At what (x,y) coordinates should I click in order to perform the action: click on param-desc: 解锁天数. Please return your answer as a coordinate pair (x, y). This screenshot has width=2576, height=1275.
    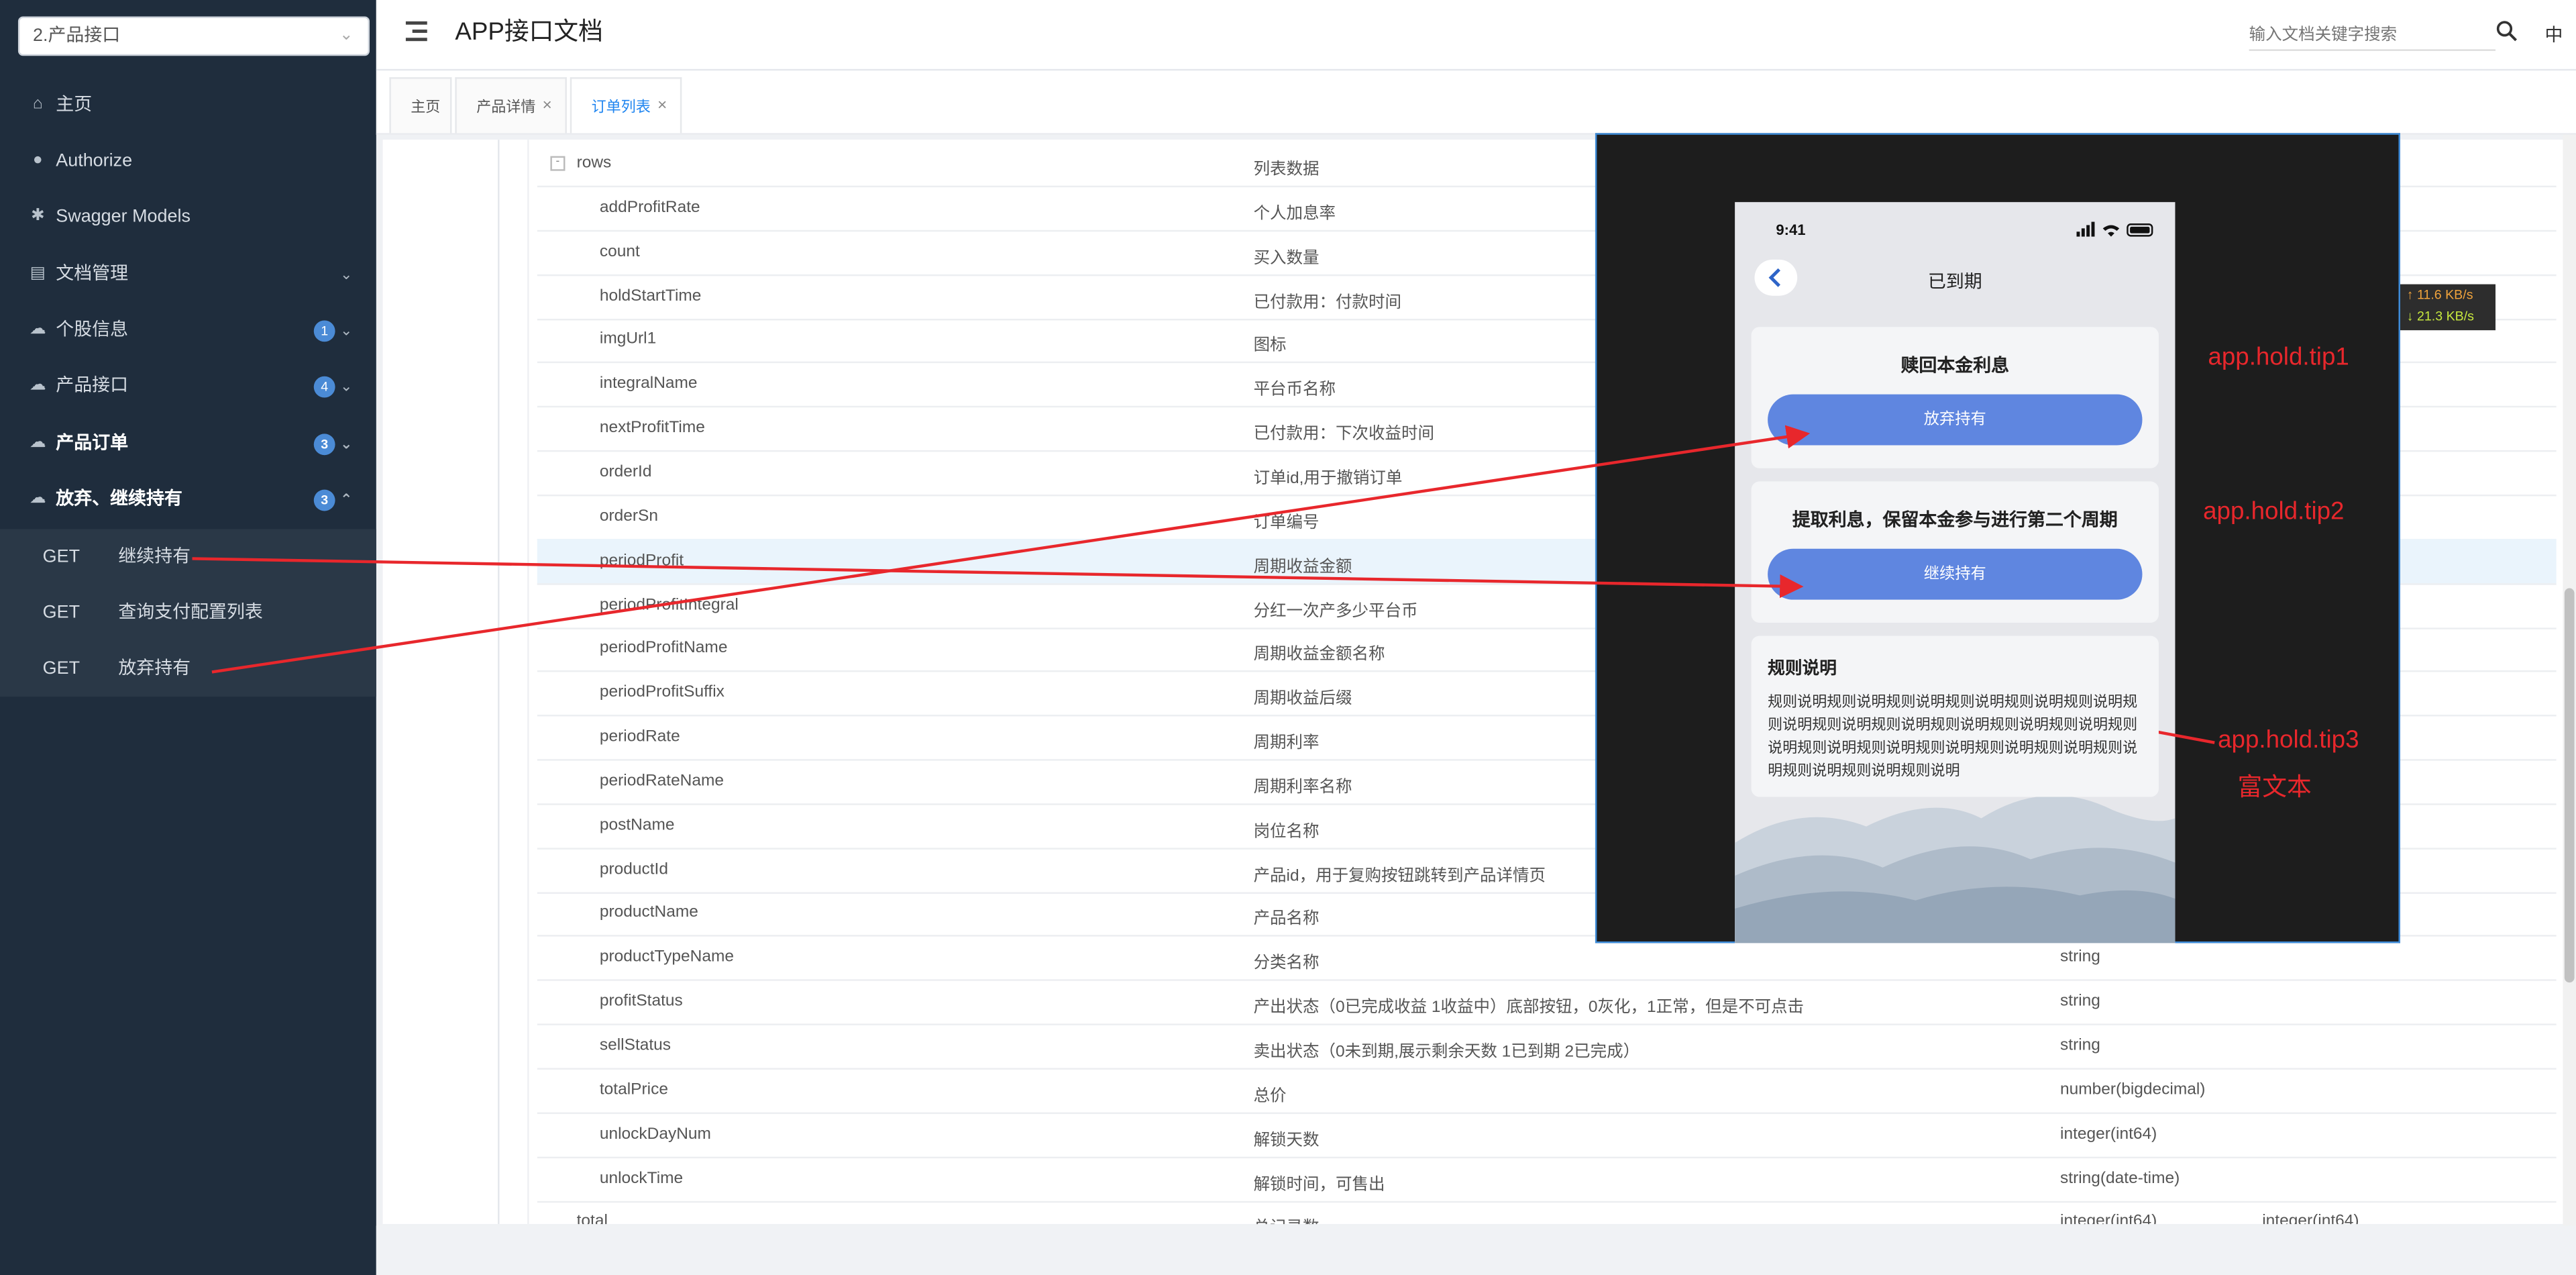
    Looking at the image, I should click on (1286, 1140).